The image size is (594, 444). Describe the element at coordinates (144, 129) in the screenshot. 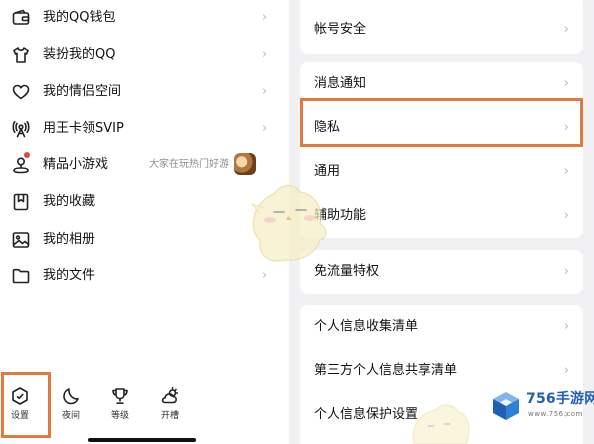

I see `menu-item-king-card-svip: 用王卡领SVIP ›` at that location.